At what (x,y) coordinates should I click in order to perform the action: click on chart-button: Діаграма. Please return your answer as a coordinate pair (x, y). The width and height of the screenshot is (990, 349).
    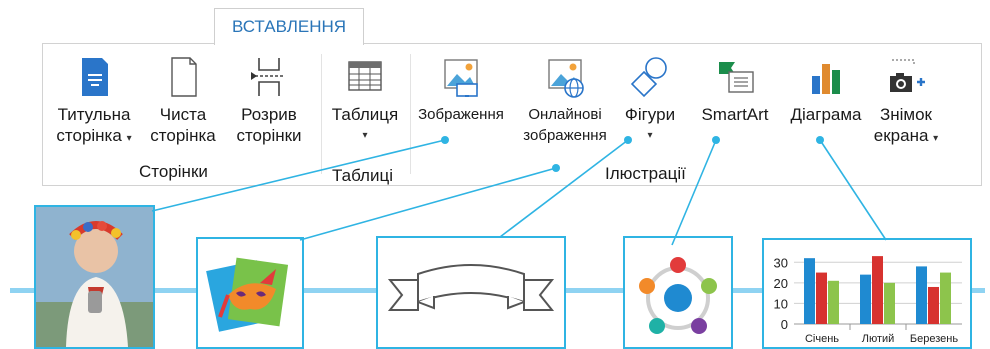
    Looking at the image, I should click on (826, 89).